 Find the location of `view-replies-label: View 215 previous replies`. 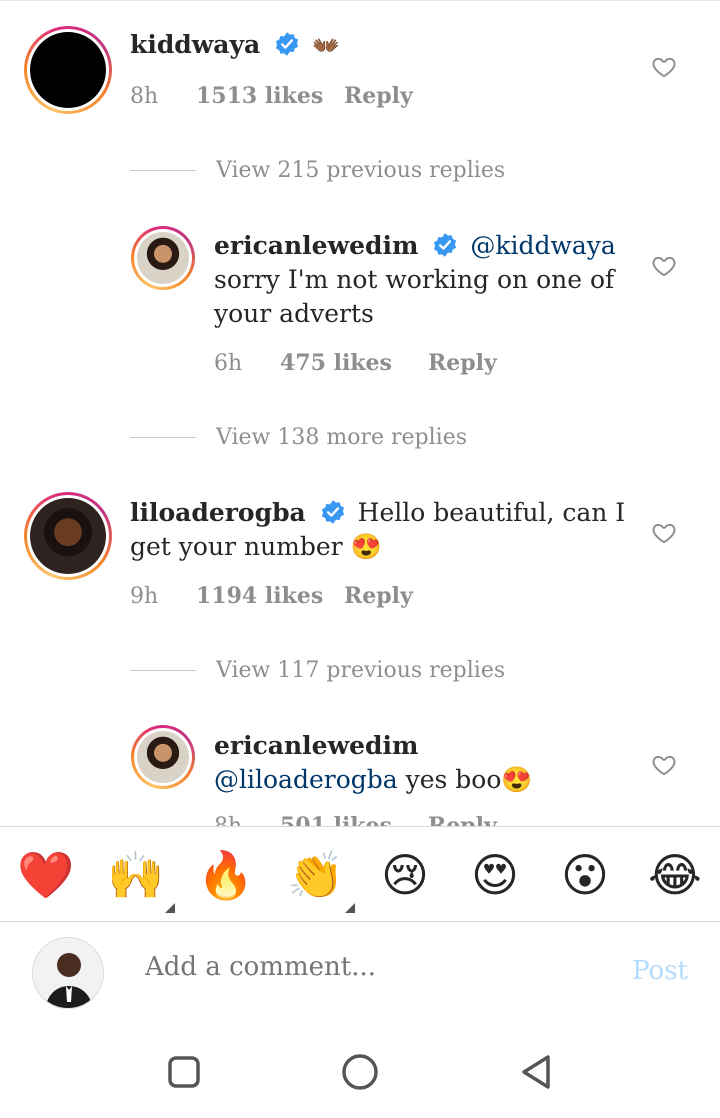

view-replies-label: View 215 previous replies is located at coordinates (361, 170).